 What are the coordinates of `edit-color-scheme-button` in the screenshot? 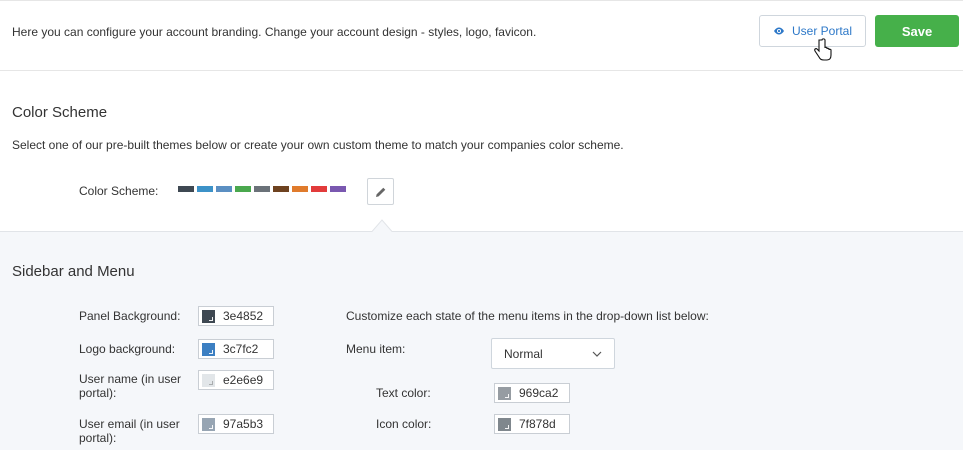 It's located at (380, 191).